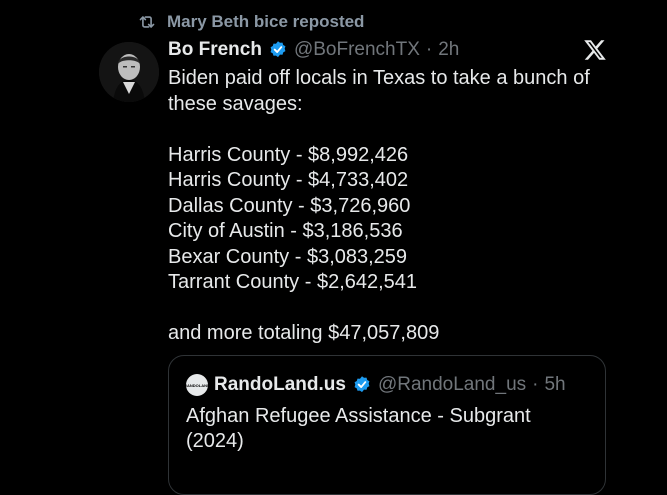  I want to click on author-handle: @BoFrenchTX, so click(357, 50).